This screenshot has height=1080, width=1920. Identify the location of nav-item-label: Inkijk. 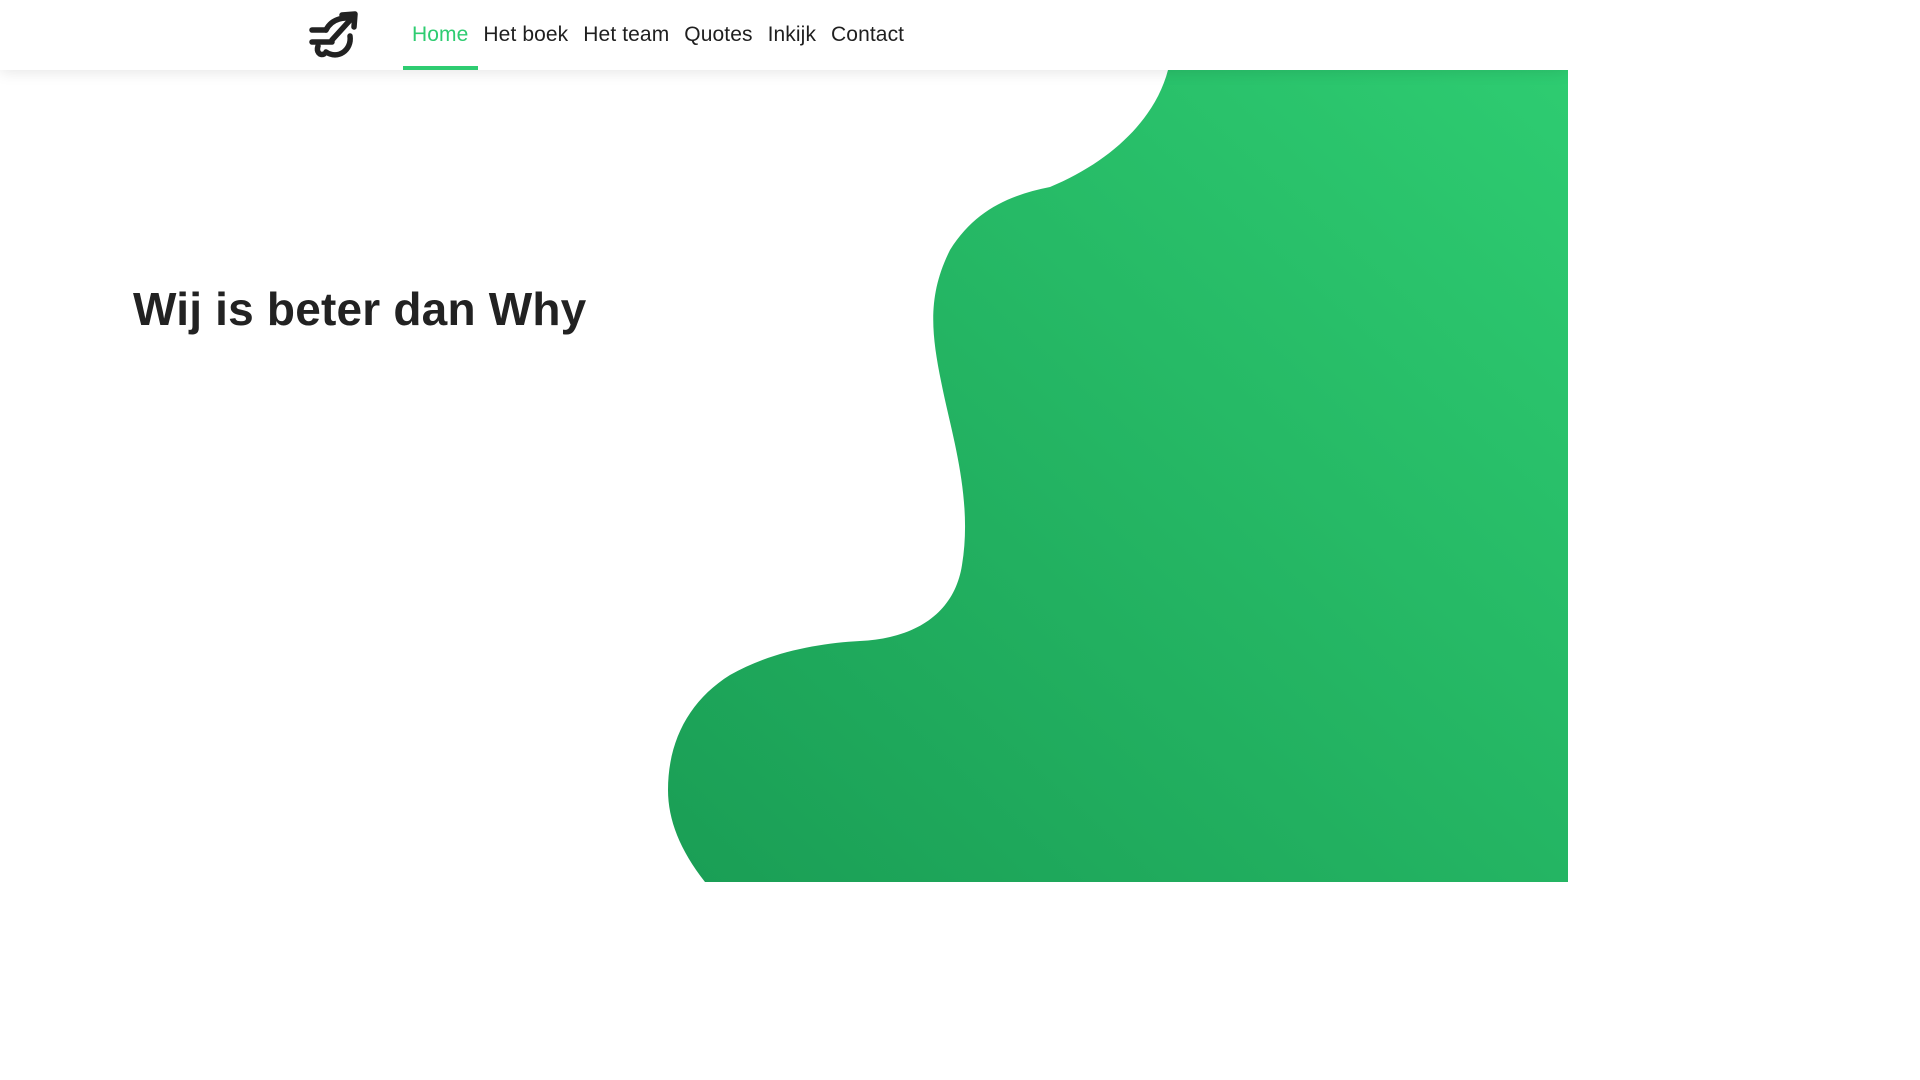
(792, 34).